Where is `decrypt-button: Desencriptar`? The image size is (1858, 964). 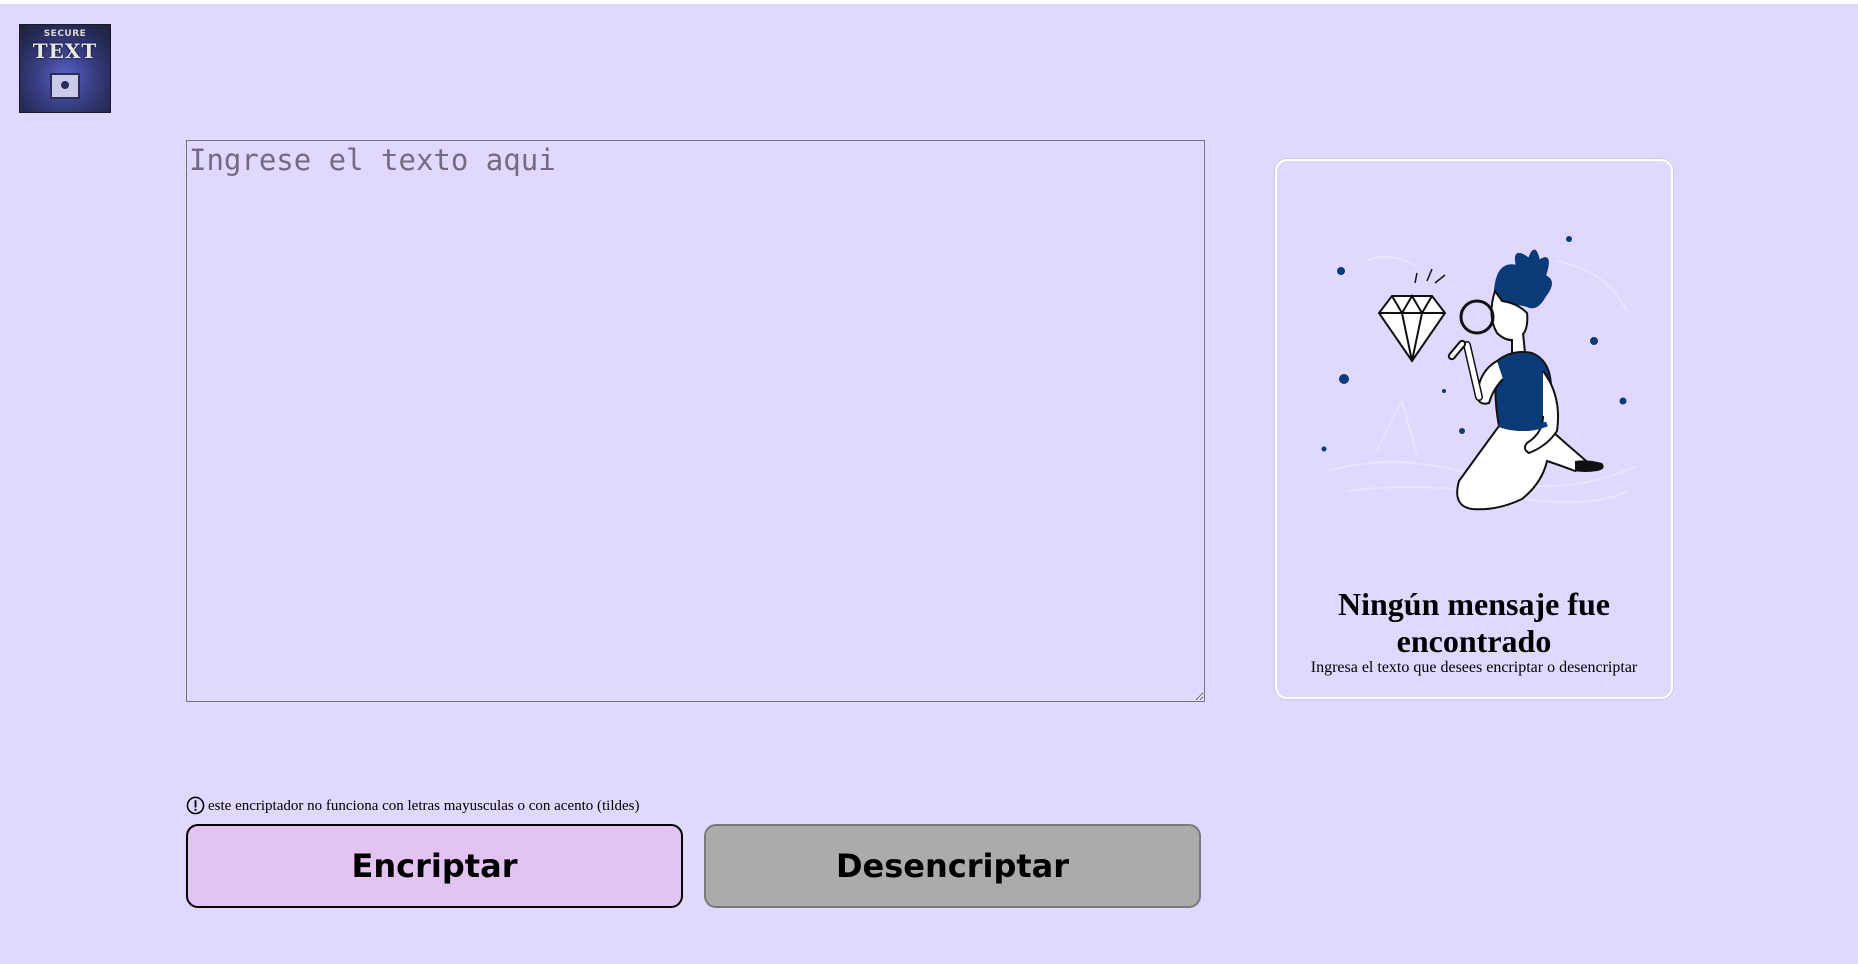
decrypt-button: Desencriptar is located at coordinates (952, 866).